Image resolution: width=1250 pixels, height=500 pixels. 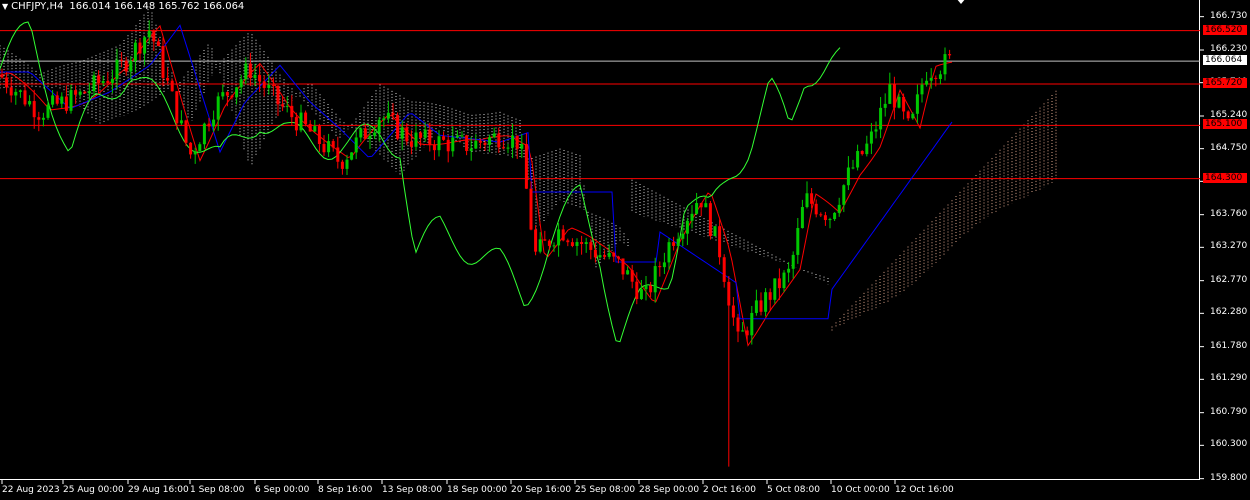 I want to click on y-tick-label: 161.290, so click(x=1229, y=378).